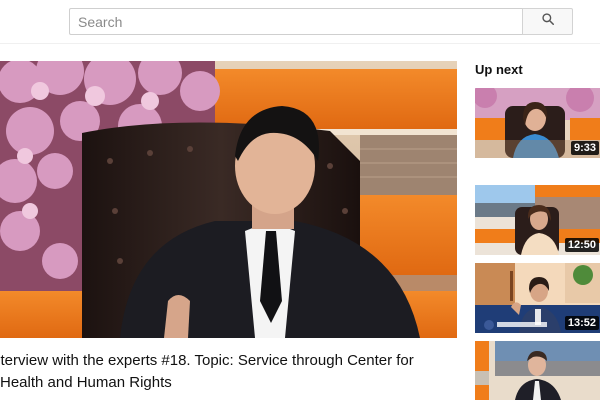  Describe the element at coordinates (296, 21) in the screenshot. I see `search-input` at that location.